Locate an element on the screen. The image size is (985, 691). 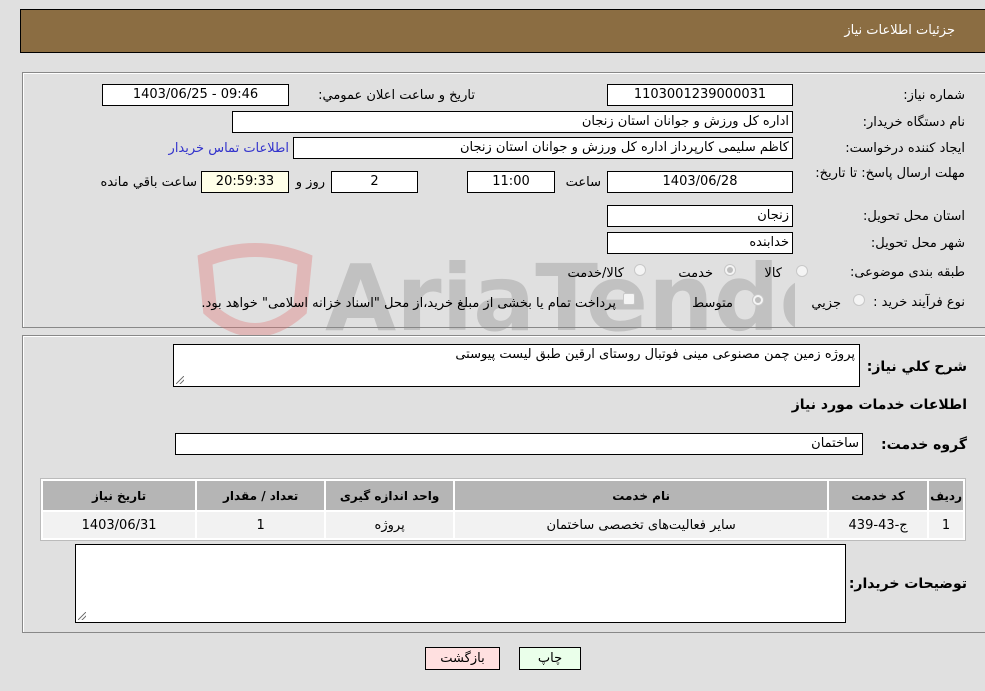
need-number-label: شماره نیاز: is located at coordinates (934, 95).